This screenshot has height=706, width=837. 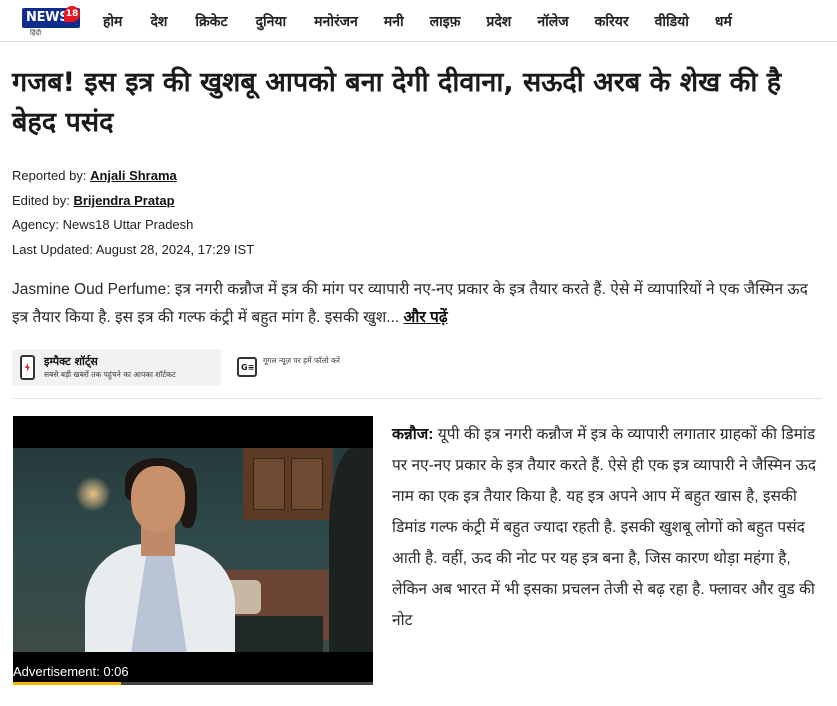 I want to click on impact-title: इम्पैक्ट शॉर्ट्स, so click(x=71, y=361).